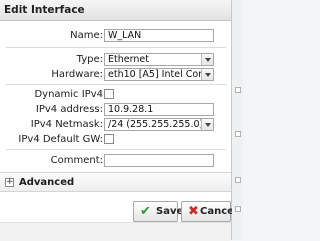 The image size is (320, 241). I want to click on close-x-icon: ✖, so click(193, 211).